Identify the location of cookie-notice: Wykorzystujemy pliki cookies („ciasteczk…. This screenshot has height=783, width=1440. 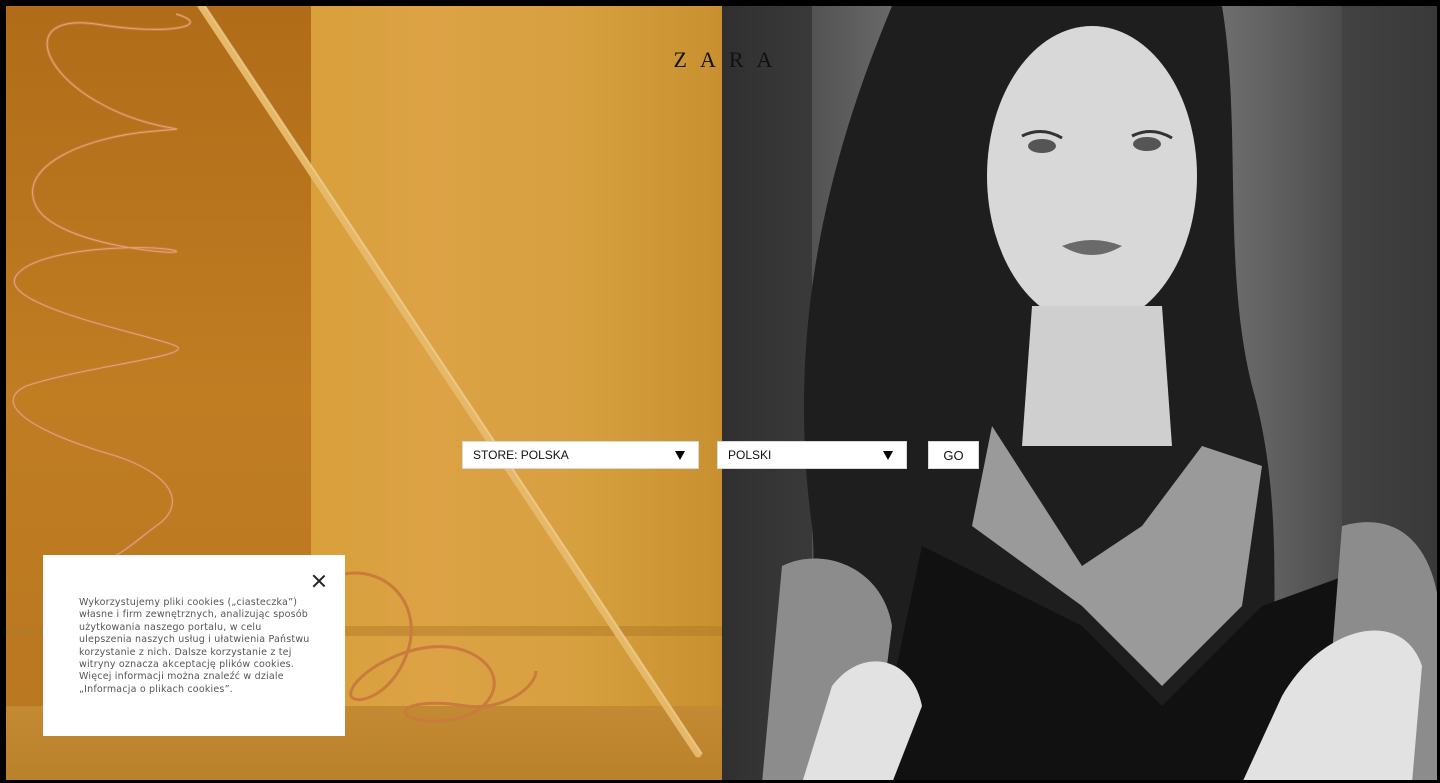
(194, 645).